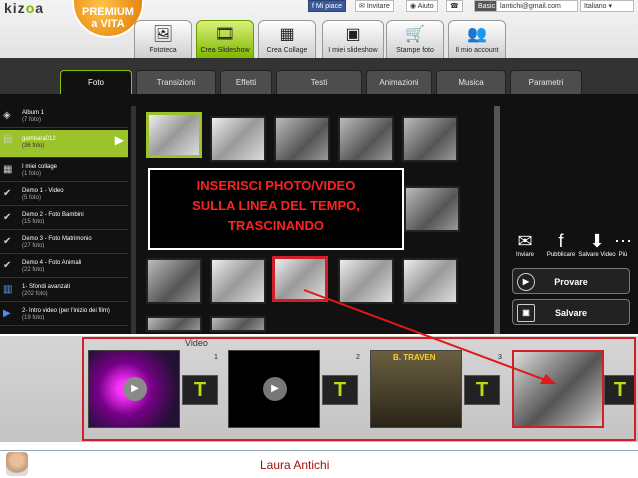  I want to click on publish-action: f Pubblicare, so click(561, 244).